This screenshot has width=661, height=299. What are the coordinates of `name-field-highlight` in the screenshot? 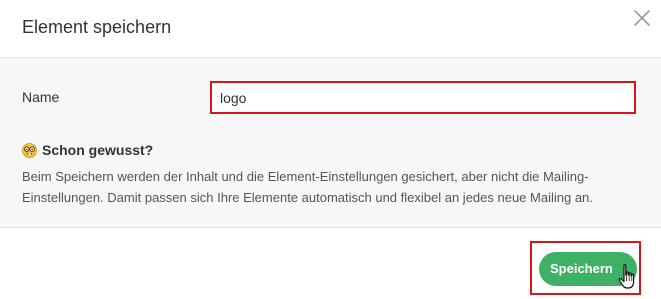 It's located at (423, 97).